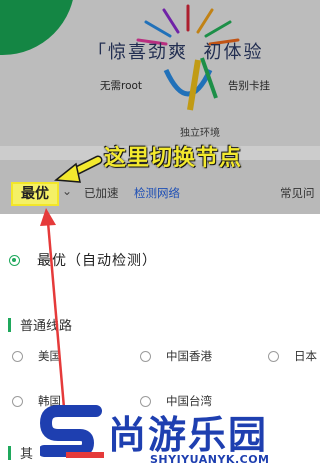 This screenshot has height=472, width=320. Describe the element at coordinates (35, 194) in the screenshot. I see `node-select-dropdown: 最优` at that location.